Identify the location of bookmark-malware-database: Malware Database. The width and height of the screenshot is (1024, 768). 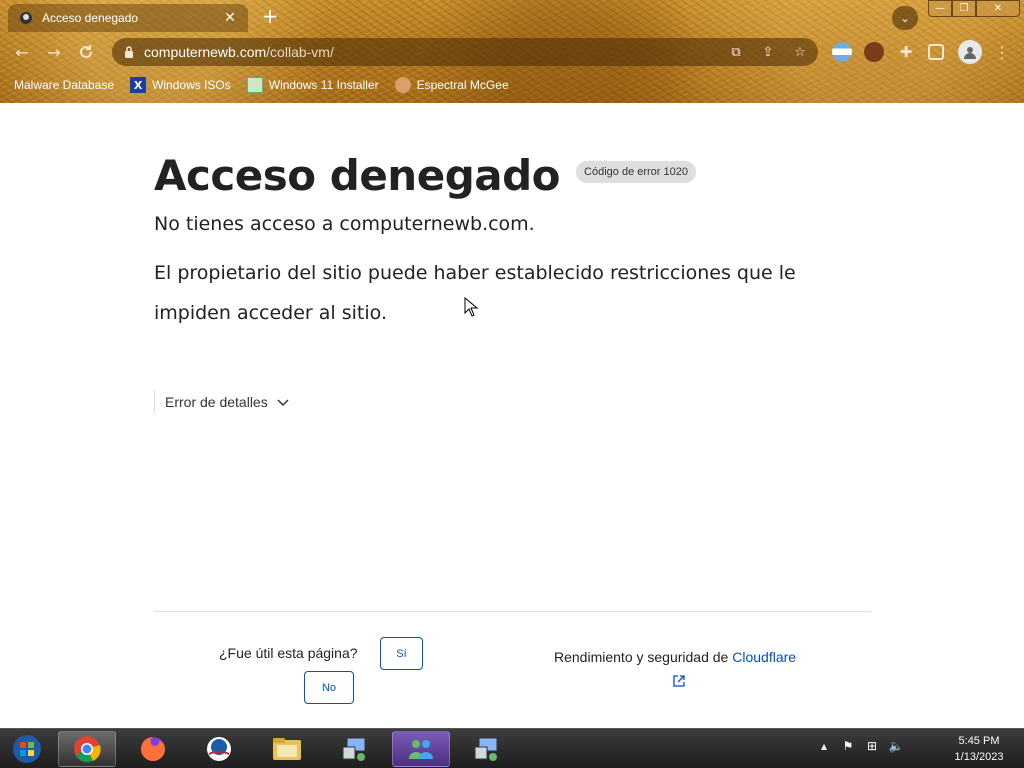
(64, 85).